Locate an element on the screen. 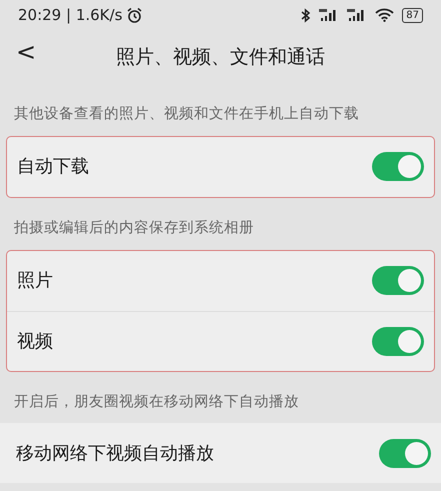 This screenshot has height=491, width=441. wifi-icon is located at coordinates (384, 15).